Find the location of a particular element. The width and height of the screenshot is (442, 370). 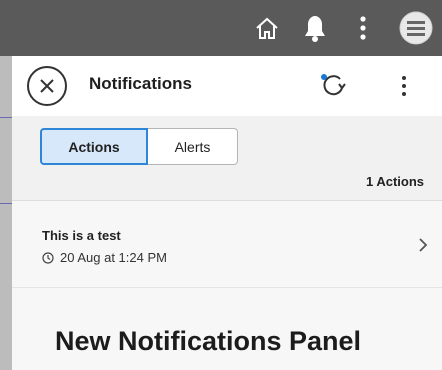

tab-actions: Actions is located at coordinates (94, 146).